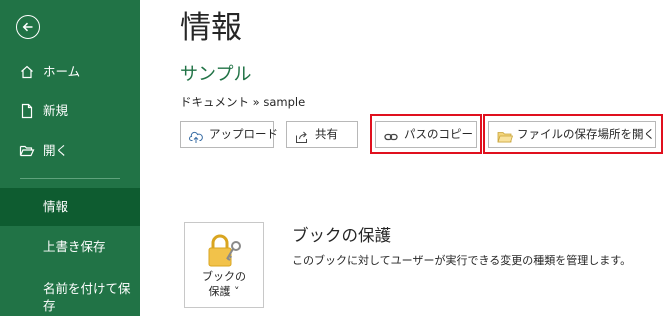  I want to click on sidebar-item-info: 情報, so click(70, 207).